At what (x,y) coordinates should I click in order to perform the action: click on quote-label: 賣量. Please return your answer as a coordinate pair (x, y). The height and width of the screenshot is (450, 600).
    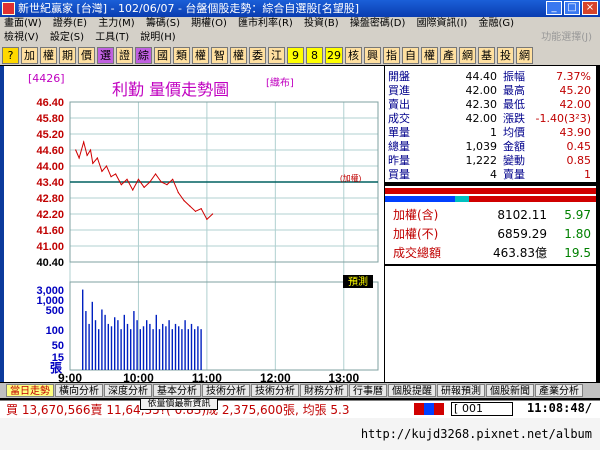
    Looking at the image, I should click on (514, 174).